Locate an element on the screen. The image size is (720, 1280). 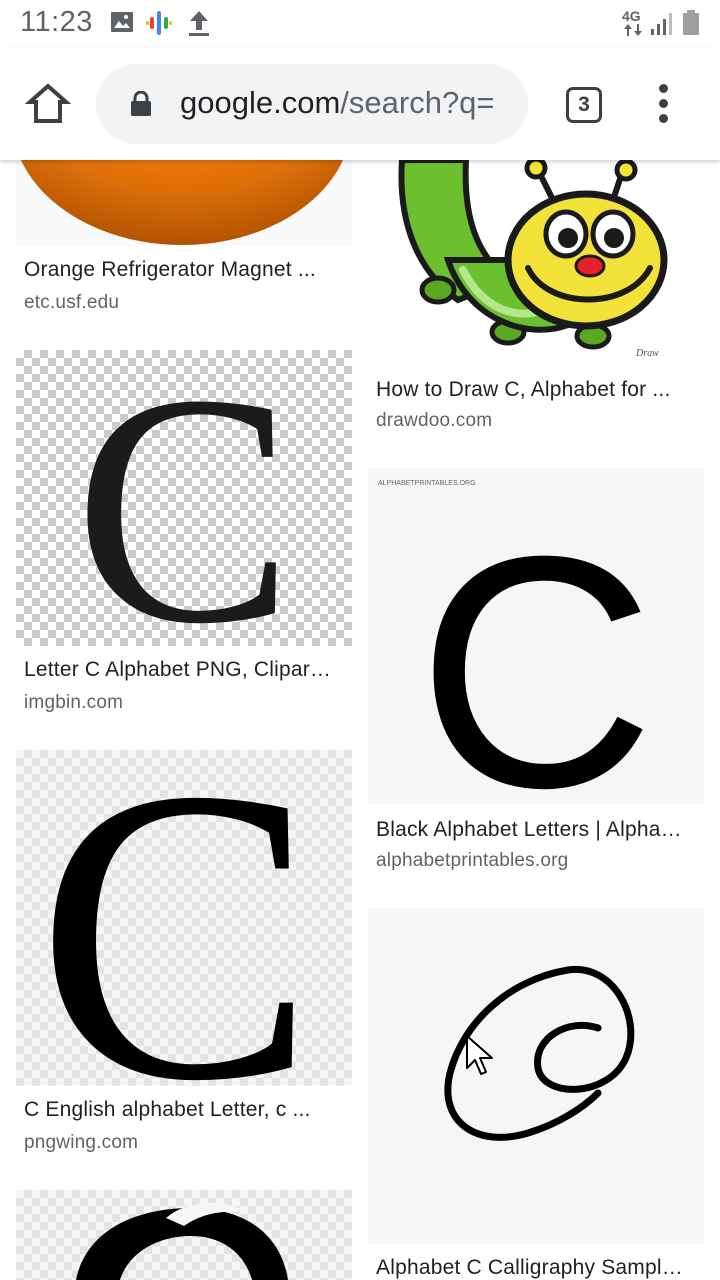
result-source: pngwing.com is located at coordinates (81, 1142).